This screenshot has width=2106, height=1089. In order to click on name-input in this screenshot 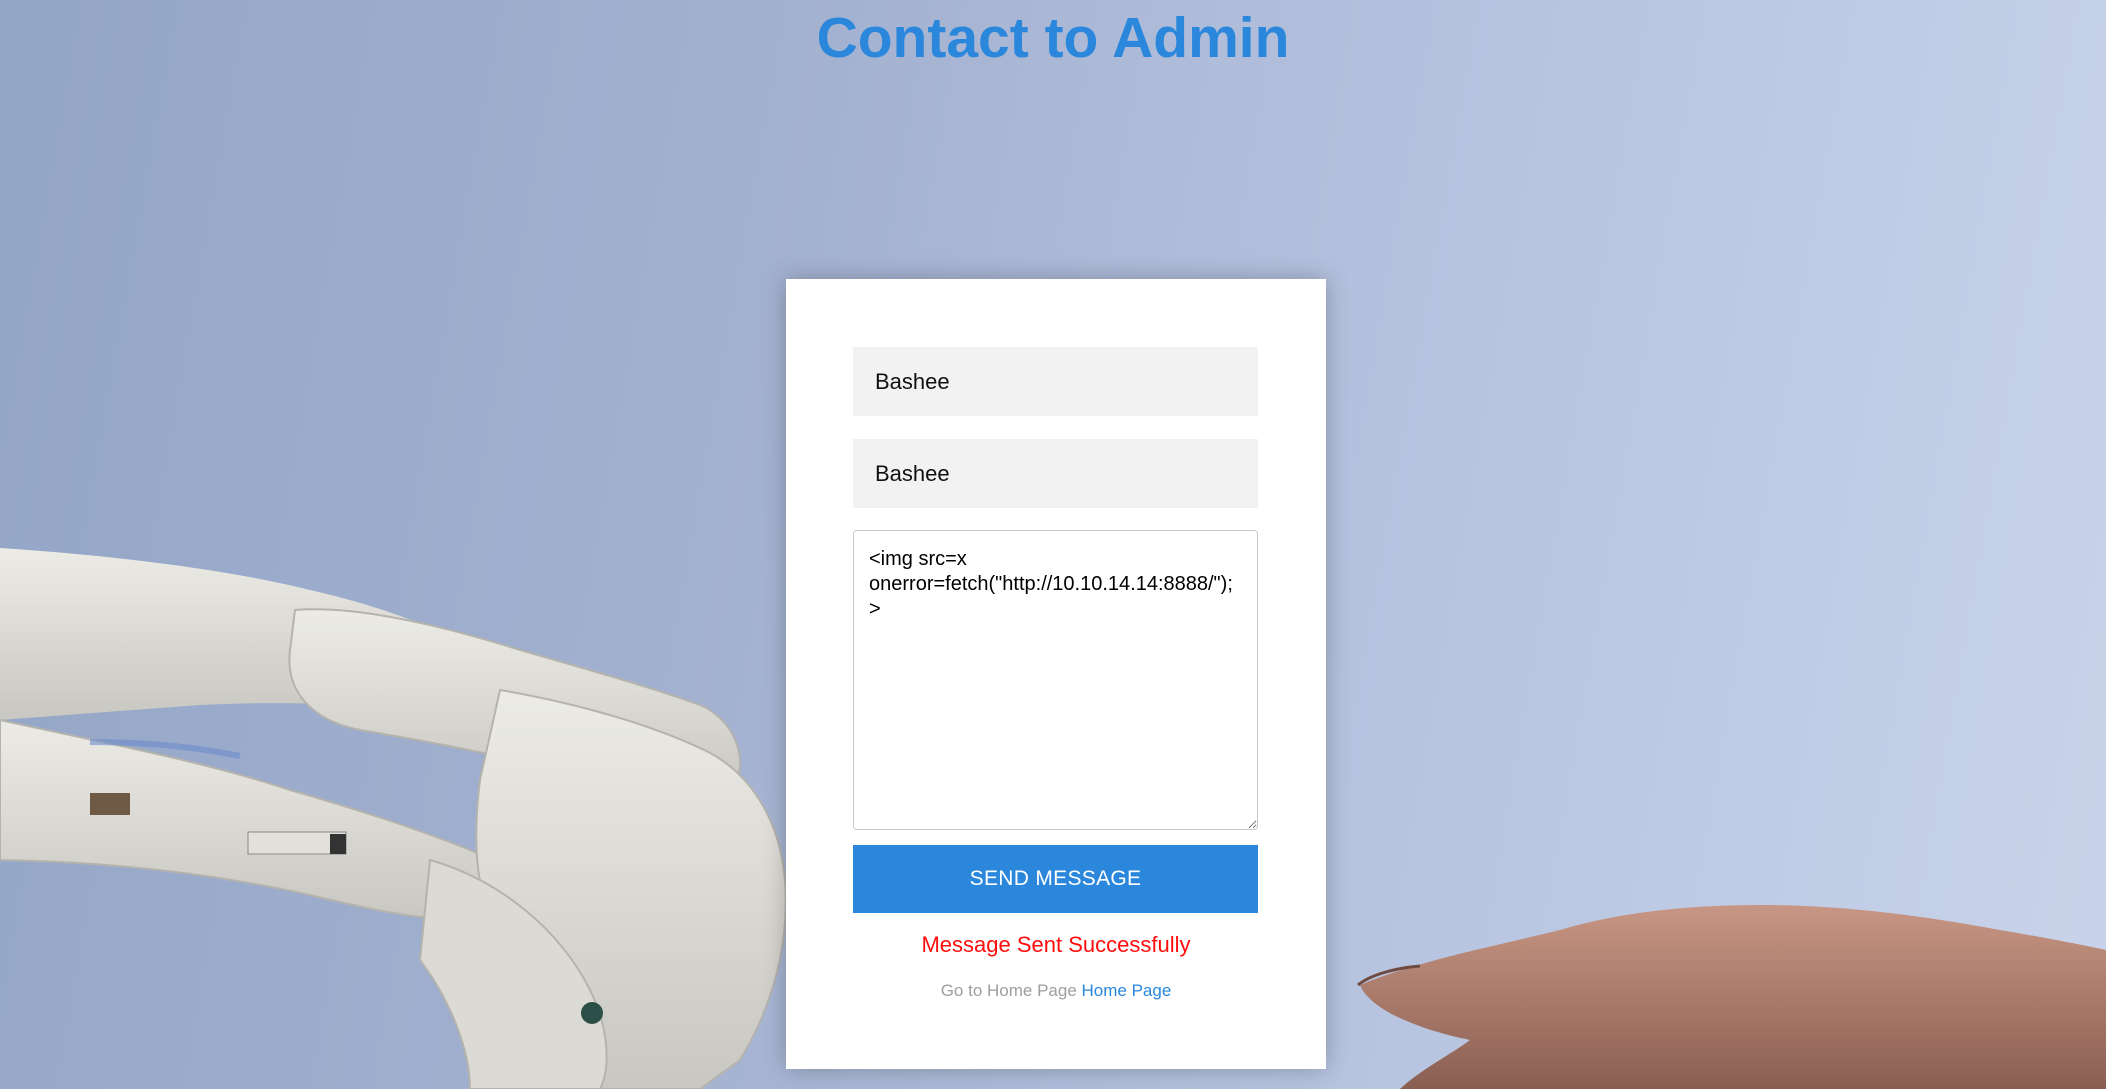, I will do `click(1055, 381)`.